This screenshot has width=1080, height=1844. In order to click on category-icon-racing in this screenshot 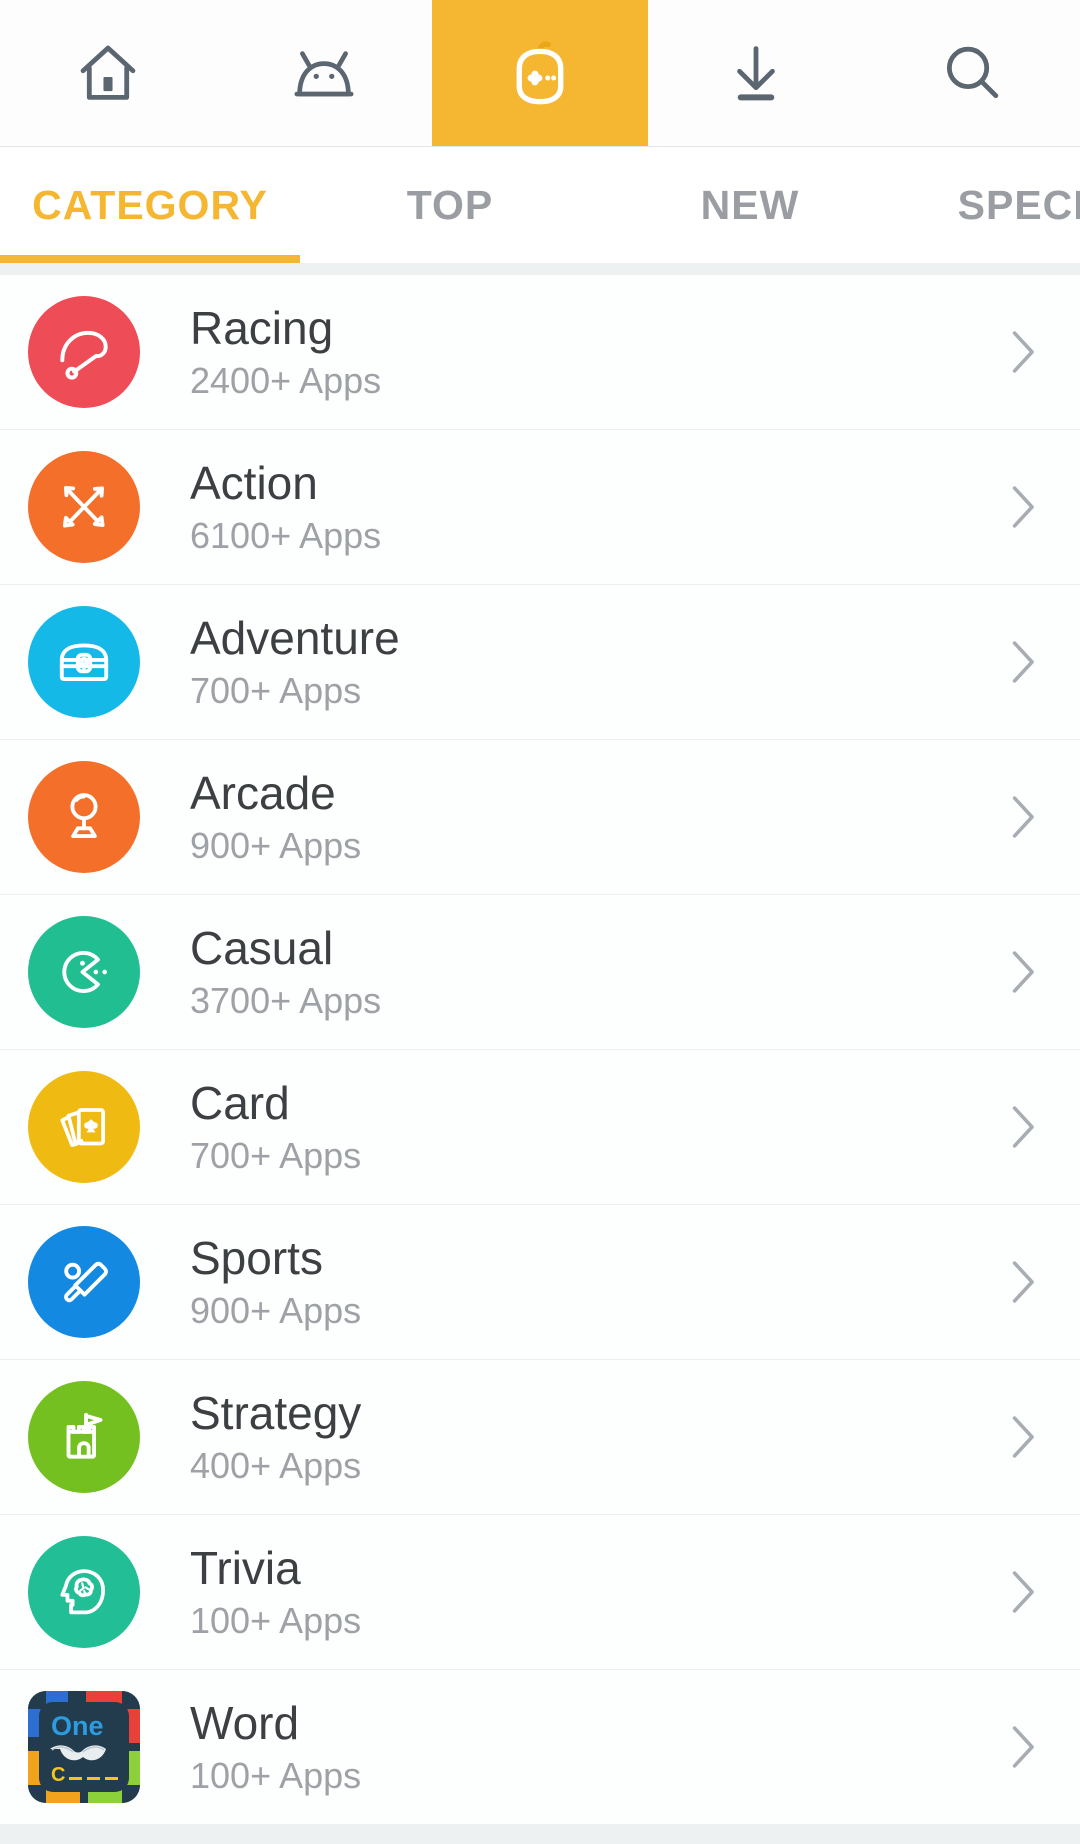, I will do `click(84, 352)`.